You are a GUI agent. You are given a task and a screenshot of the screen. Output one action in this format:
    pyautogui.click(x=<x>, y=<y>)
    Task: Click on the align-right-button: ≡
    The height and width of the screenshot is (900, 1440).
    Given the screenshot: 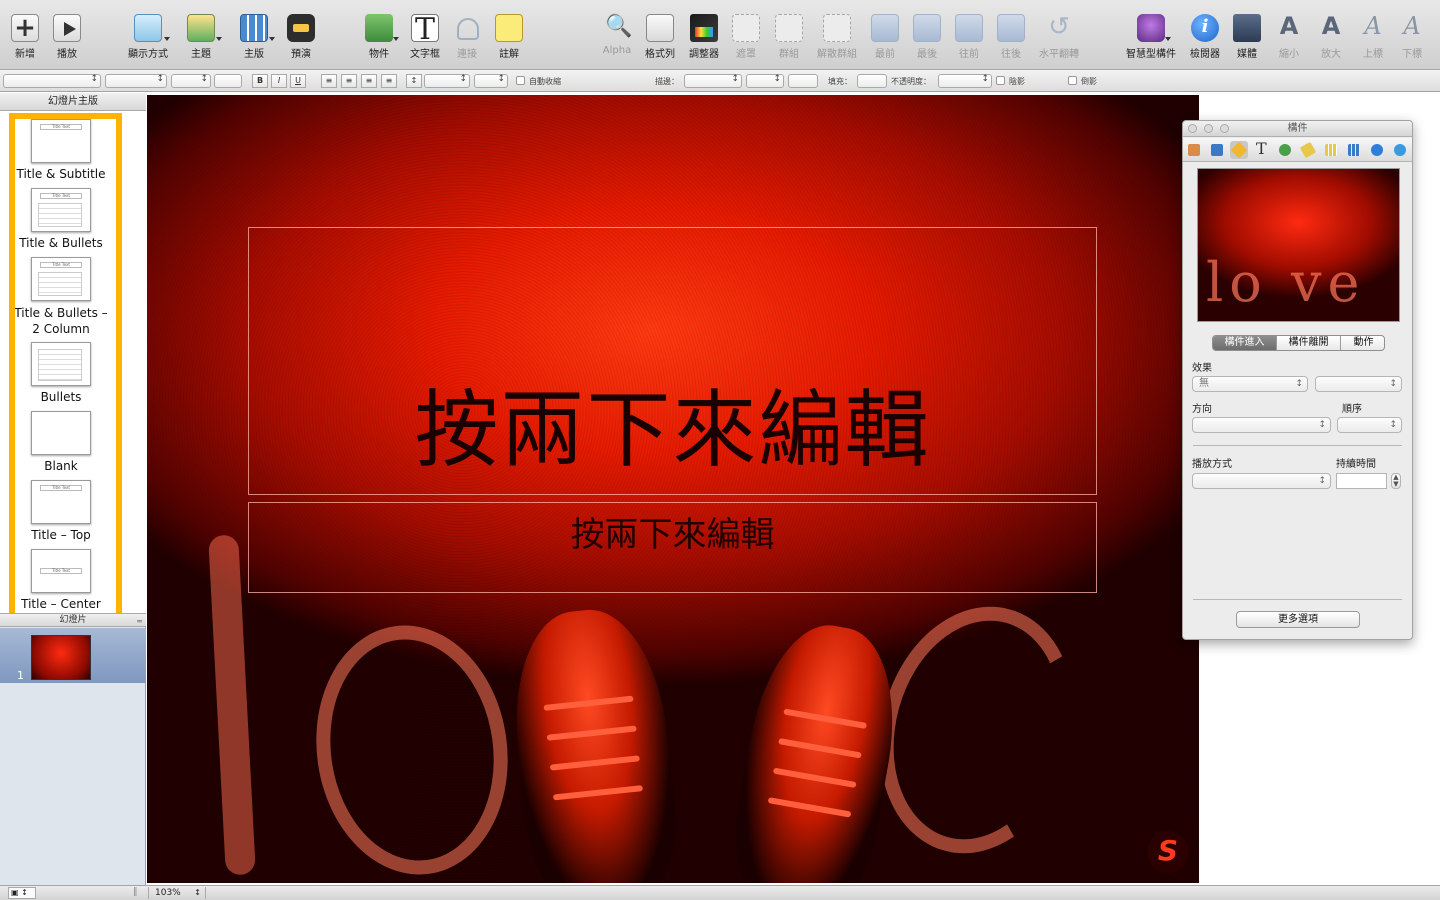 What is the action you would take?
    pyautogui.click(x=369, y=81)
    